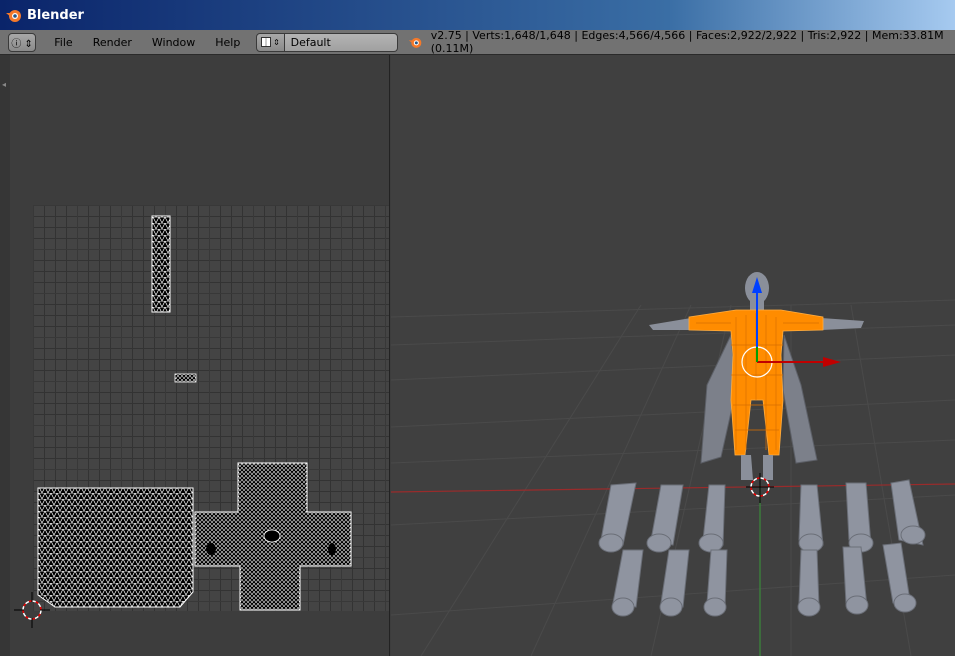  Describe the element at coordinates (112, 42) in the screenshot. I see `menu-render: Render` at that location.